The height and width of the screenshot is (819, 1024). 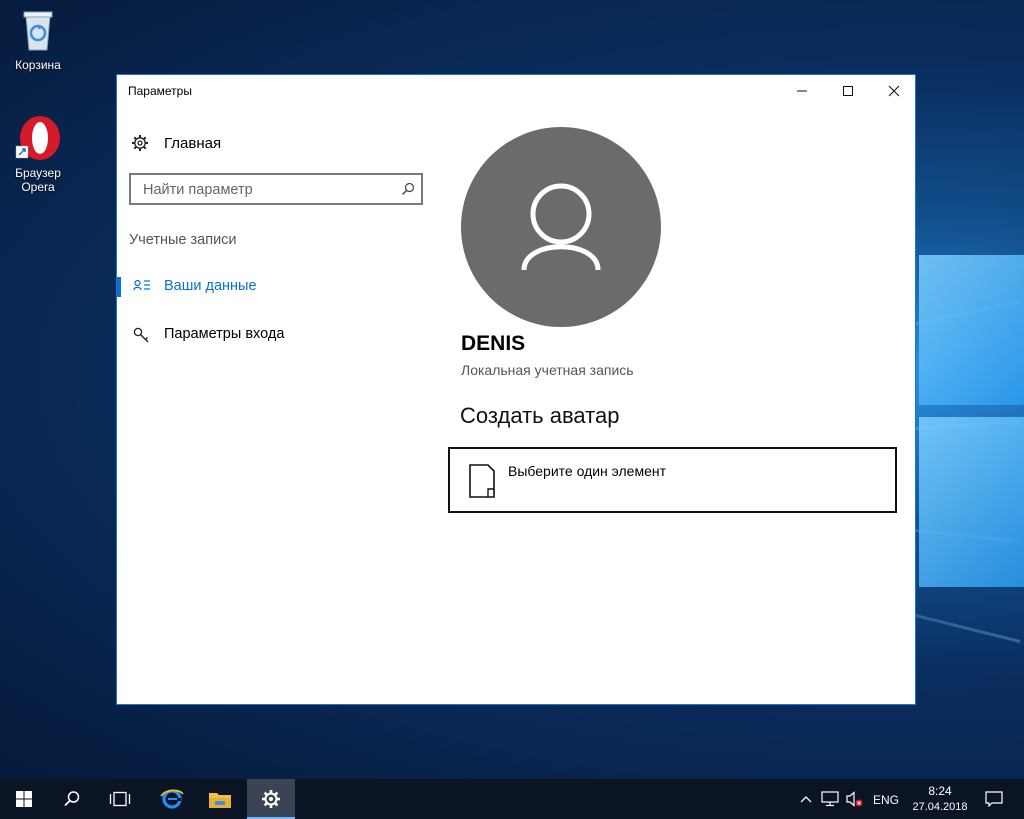 I want to click on taskbar-search-button, so click(x=72, y=799).